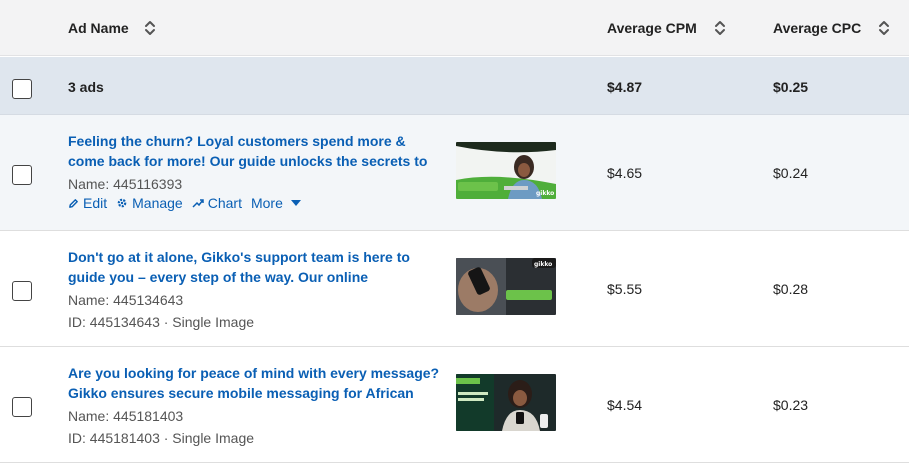 Image resolution: width=909 pixels, height=466 pixels. What do you see at coordinates (122, 203) in the screenshot?
I see `gear-icon` at bounding box center [122, 203].